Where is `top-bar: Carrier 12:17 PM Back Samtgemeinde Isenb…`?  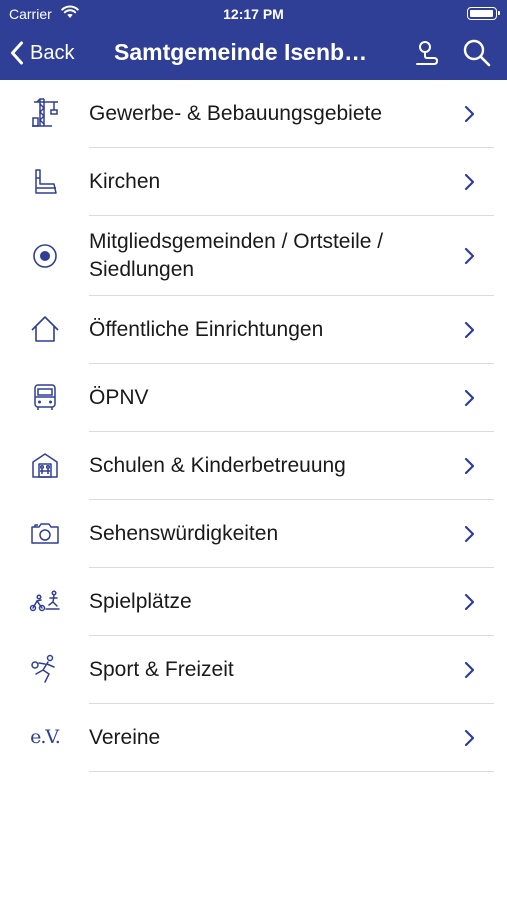 top-bar: Carrier 12:17 PM Back Samtgemeinde Isenb… is located at coordinates (253, 40).